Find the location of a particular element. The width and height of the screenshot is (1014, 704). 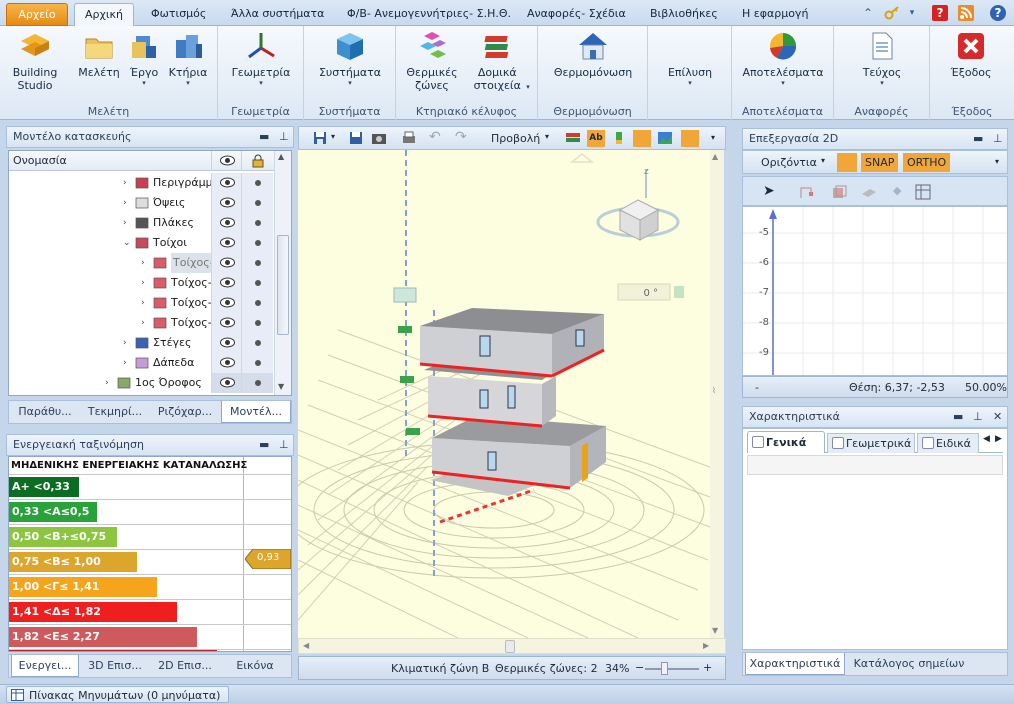

results-button: Αποτελέσματα ▾ is located at coordinates (783, 58).